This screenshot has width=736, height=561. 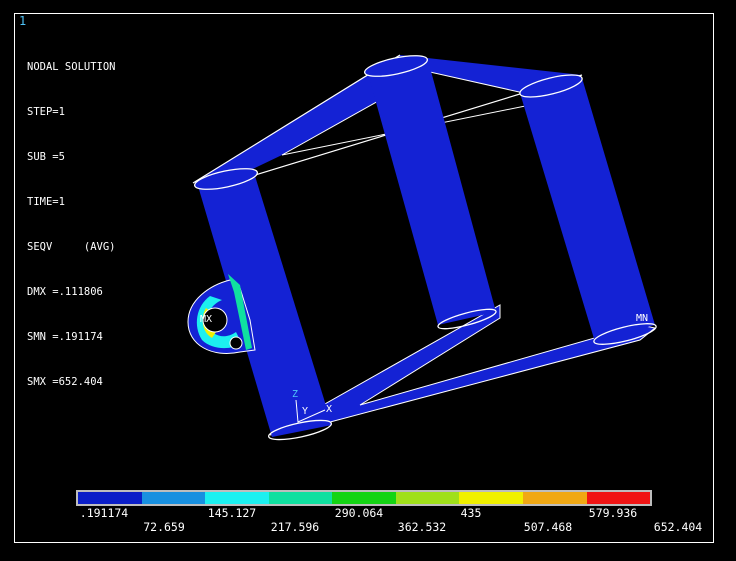 I want to click on triad-z-label: Z, so click(x=295, y=394).